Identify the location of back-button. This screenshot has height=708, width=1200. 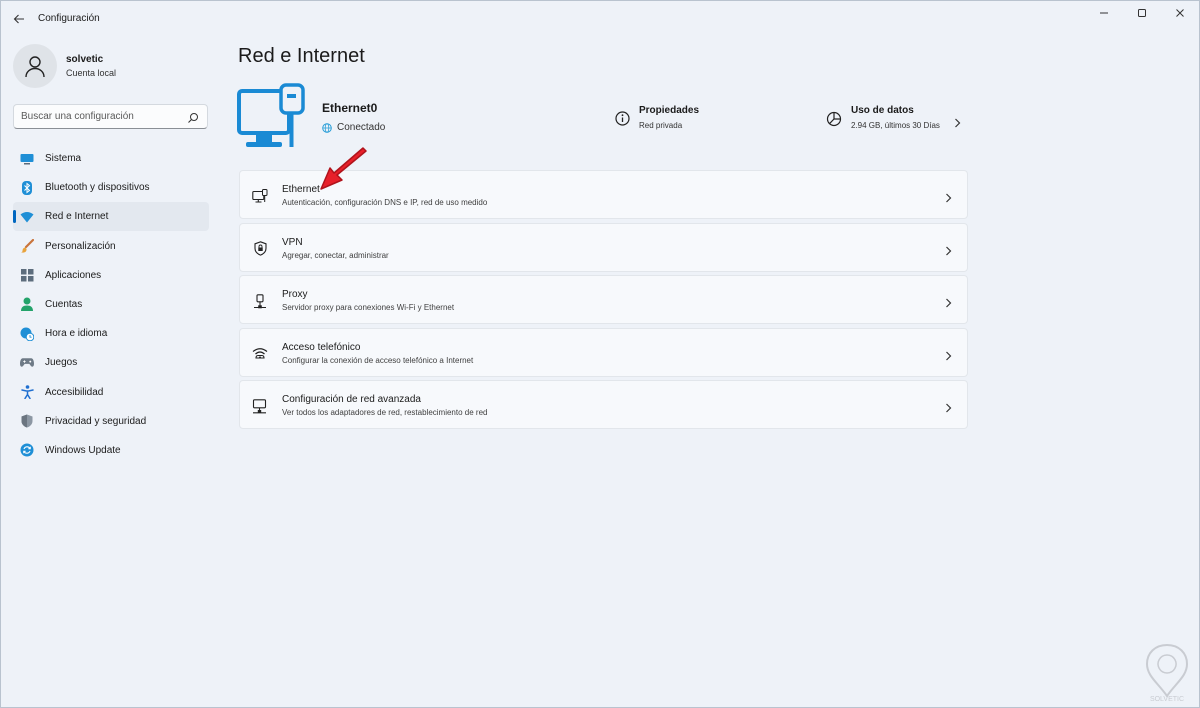
(19, 19).